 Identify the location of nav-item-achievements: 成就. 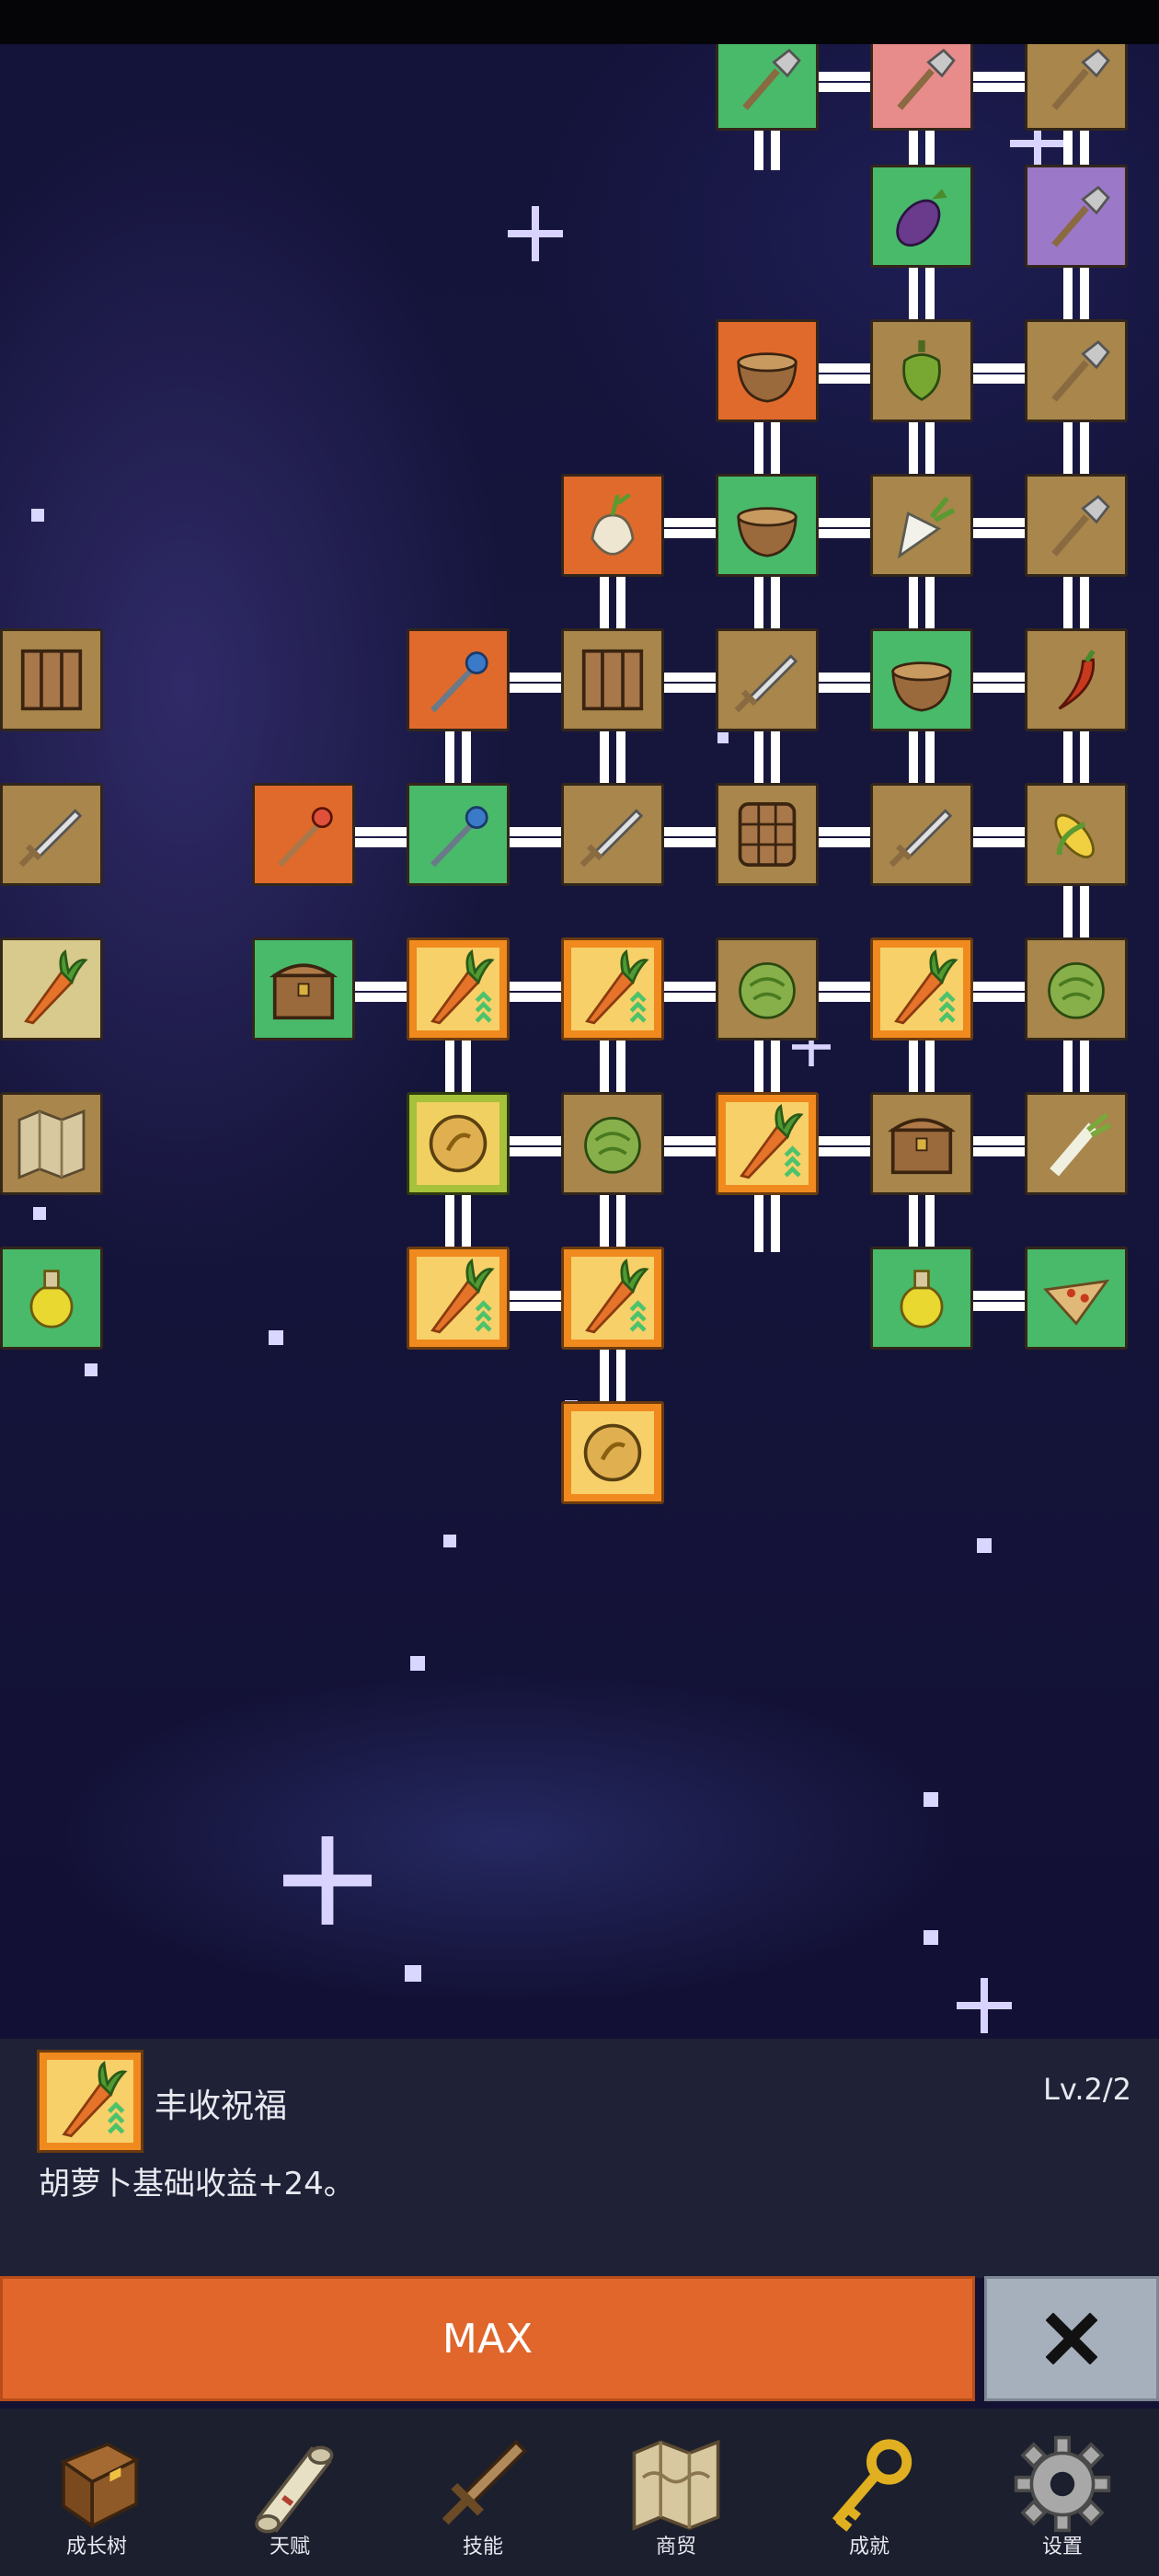
(869, 2492).